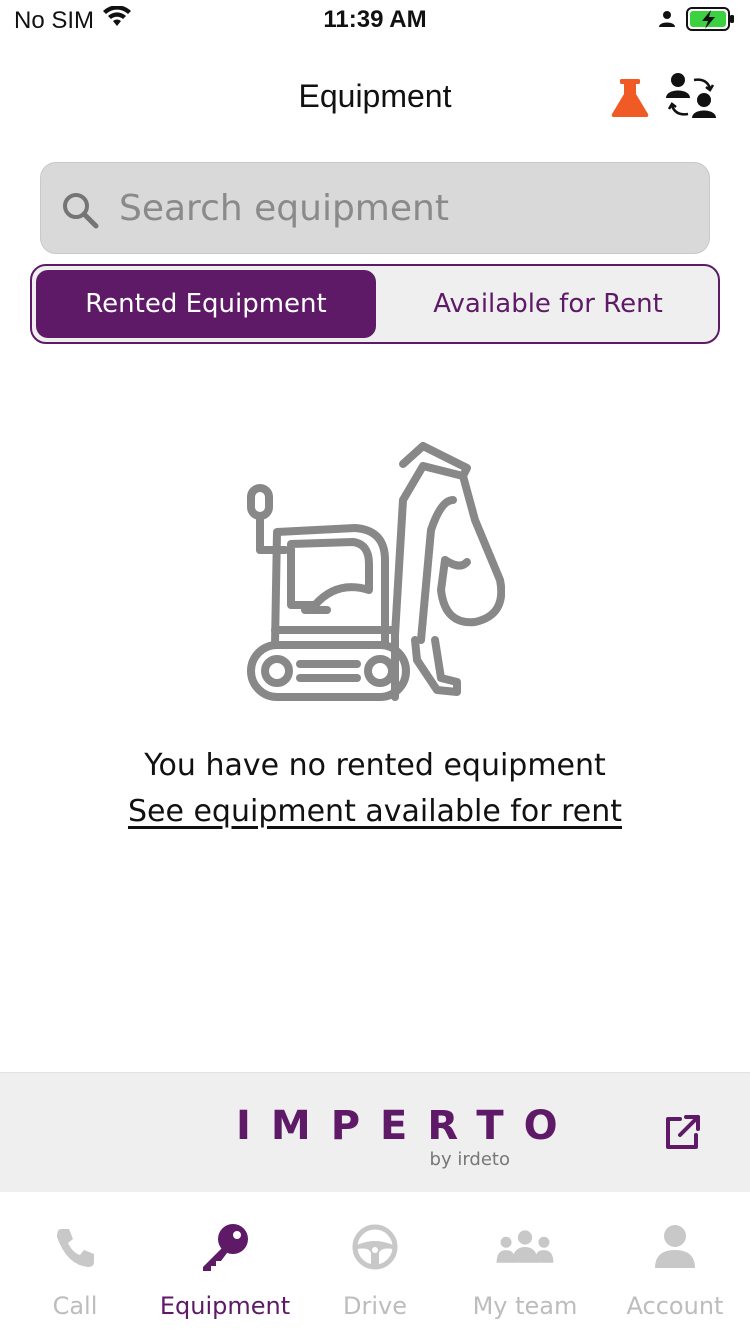  What do you see at coordinates (75, 1247) in the screenshot?
I see `phone-icon` at bounding box center [75, 1247].